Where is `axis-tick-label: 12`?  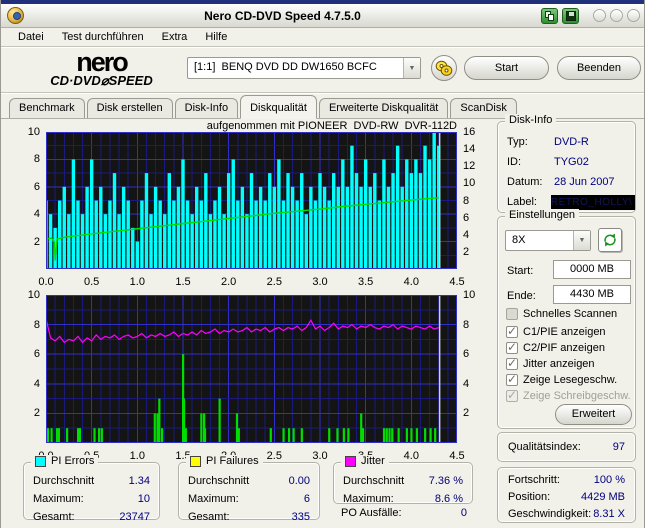 axis-tick-label: 12 is located at coordinates (469, 166).